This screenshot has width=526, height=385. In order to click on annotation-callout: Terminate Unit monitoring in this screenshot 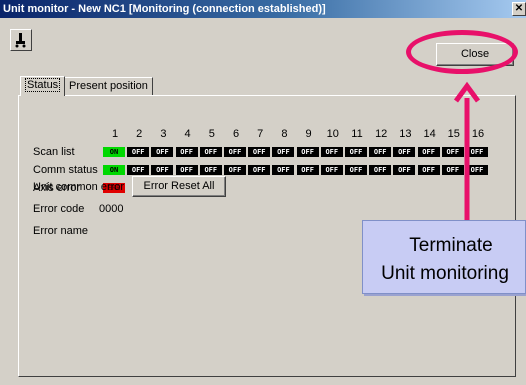, I will do `click(444, 257)`.